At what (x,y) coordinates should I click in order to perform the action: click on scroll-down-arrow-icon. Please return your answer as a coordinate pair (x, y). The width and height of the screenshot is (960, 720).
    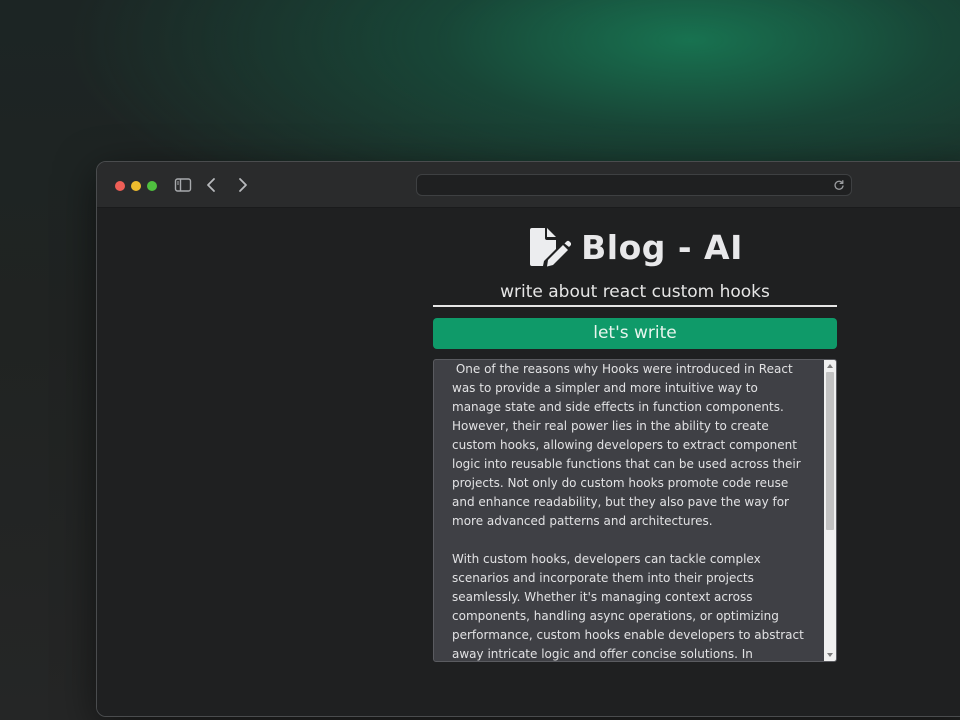
    Looking at the image, I should click on (830, 655).